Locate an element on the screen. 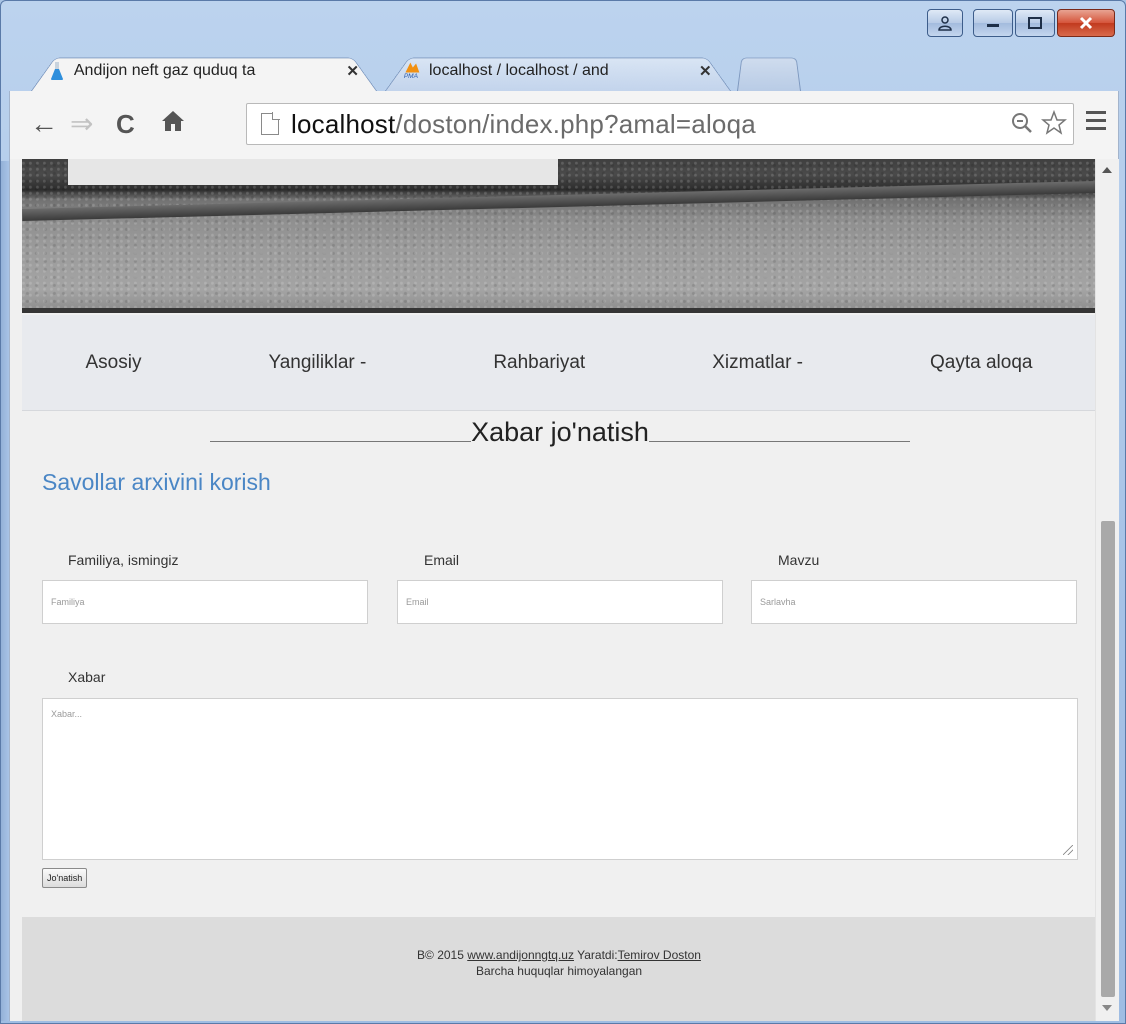 The image size is (1126, 1024). name-label: Familiya, ismingiz is located at coordinates (123, 560).